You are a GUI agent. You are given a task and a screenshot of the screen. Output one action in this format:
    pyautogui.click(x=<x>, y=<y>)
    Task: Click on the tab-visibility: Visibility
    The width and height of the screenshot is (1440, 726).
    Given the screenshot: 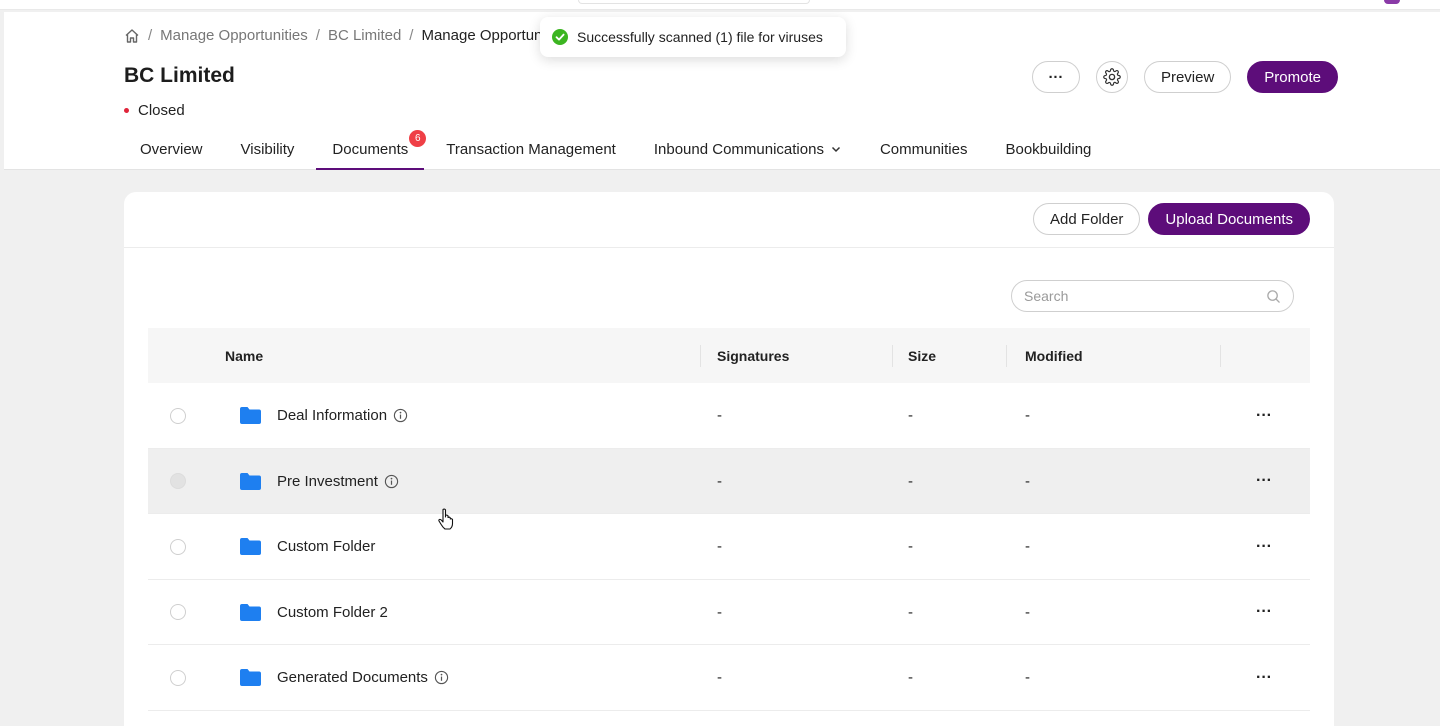 What is the action you would take?
    pyautogui.click(x=268, y=152)
    